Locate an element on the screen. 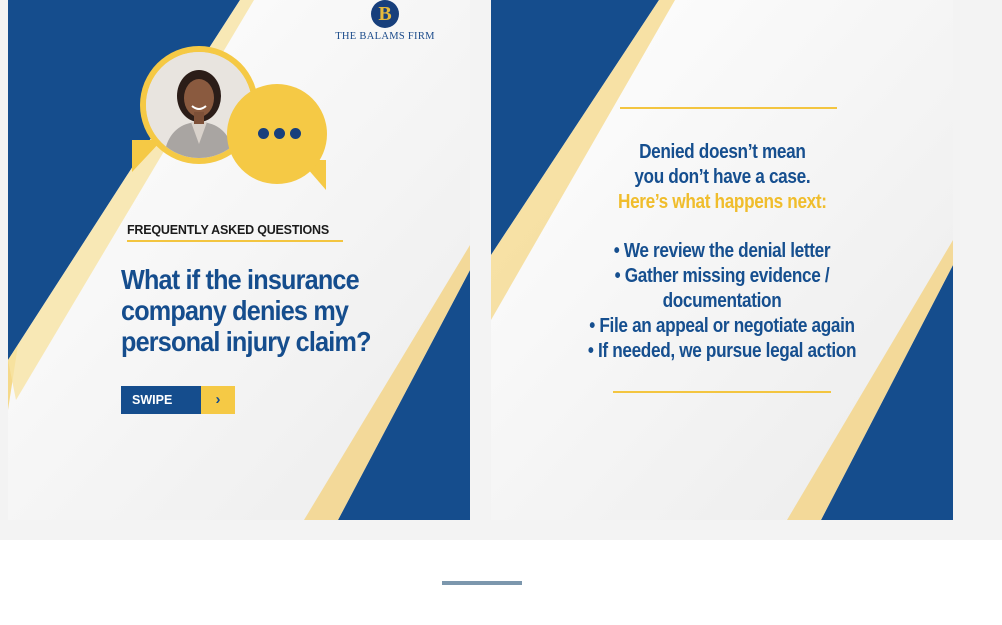  faq-eyebrow: FREQUENTLY ASKED QUESTIONS is located at coordinates (228, 230).